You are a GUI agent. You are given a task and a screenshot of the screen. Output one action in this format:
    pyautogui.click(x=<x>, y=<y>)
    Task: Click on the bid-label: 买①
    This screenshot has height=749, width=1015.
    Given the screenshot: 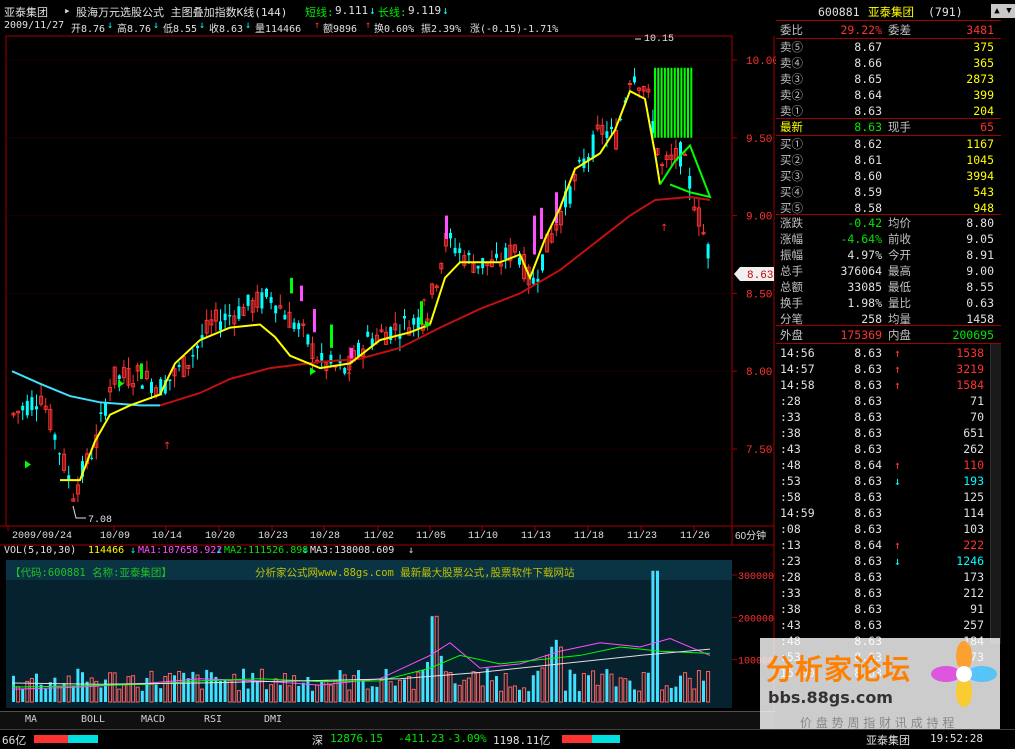 What is the action you would take?
    pyautogui.click(x=791, y=144)
    